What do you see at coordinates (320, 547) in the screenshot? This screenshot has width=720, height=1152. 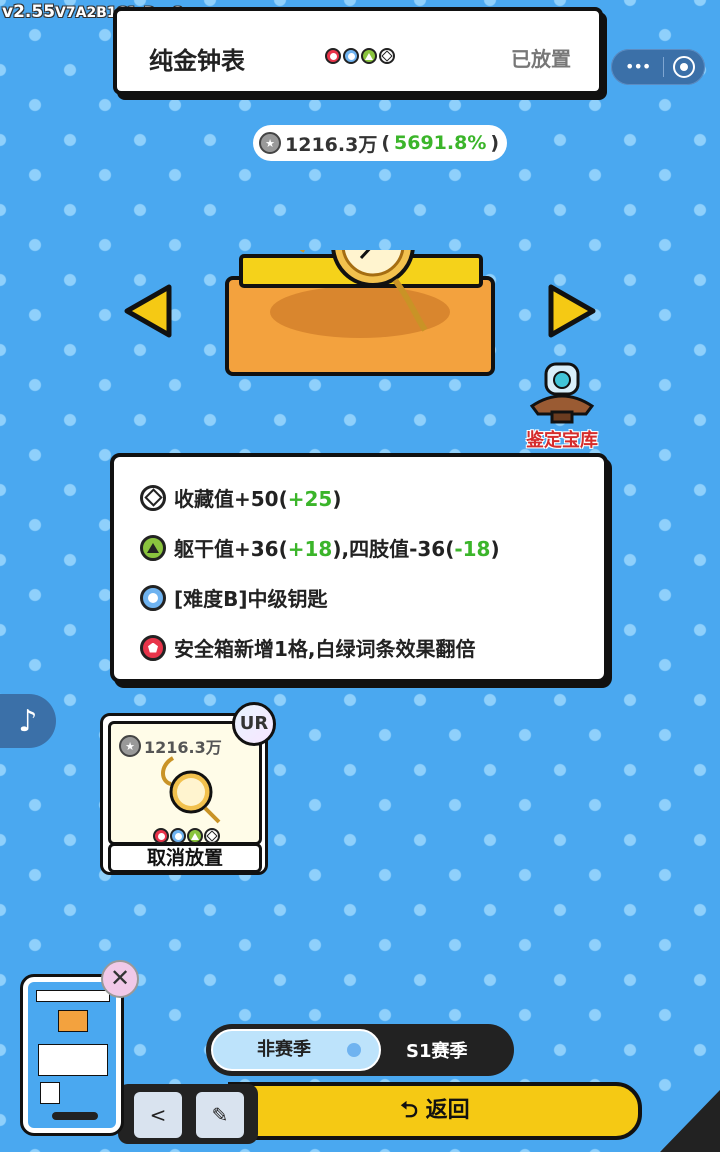 I see `effect-row: 躯干值+36(+18),四肢值-36(-18)` at bounding box center [320, 547].